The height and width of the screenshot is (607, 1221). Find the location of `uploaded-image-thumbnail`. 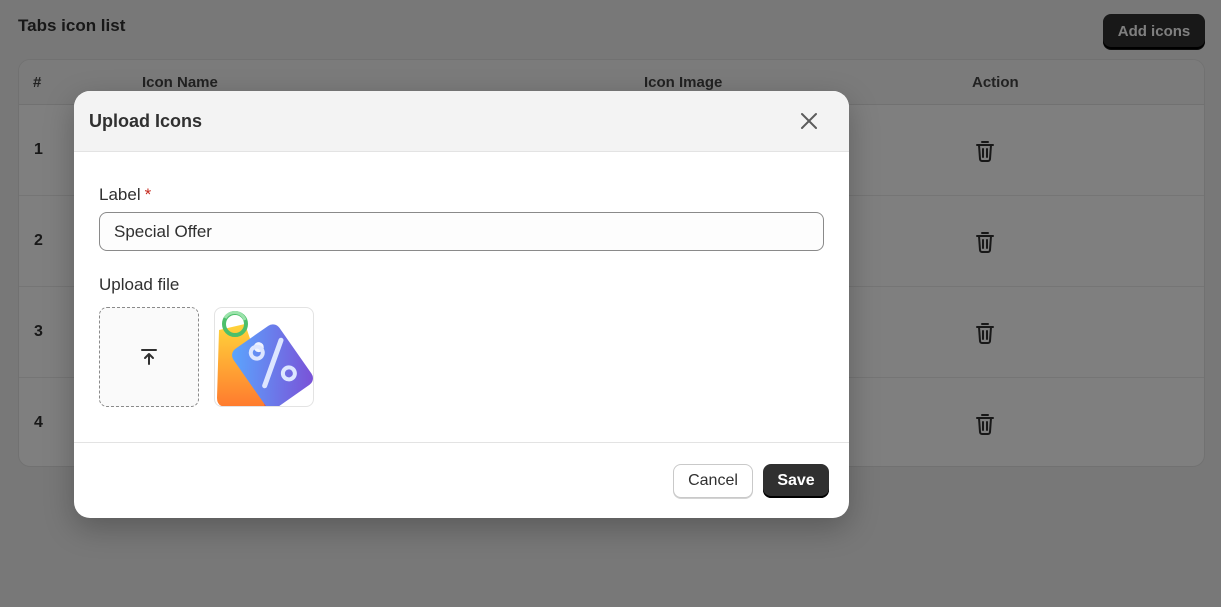

uploaded-image-thumbnail is located at coordinates (264, 357).